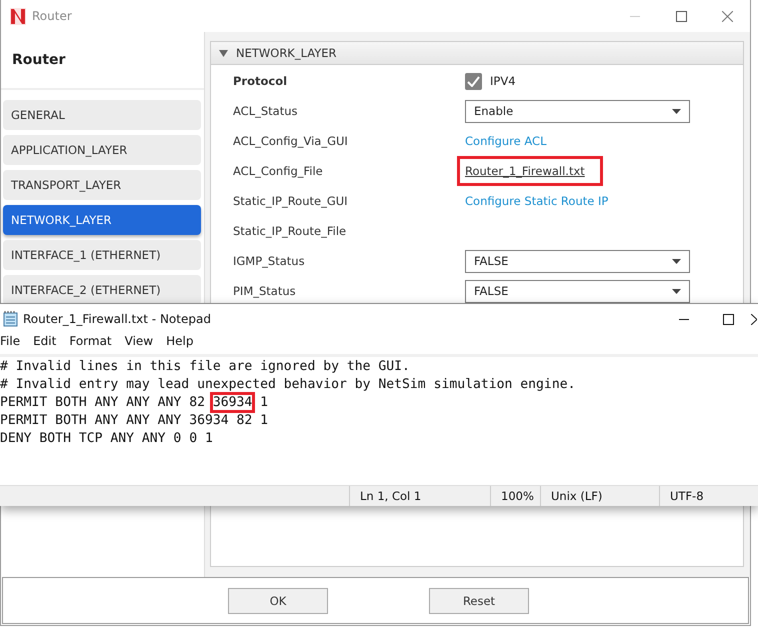  Describe the element at coordinates (265, 291) in the screenshot. I see `property-label: PIM_Status` at that location.